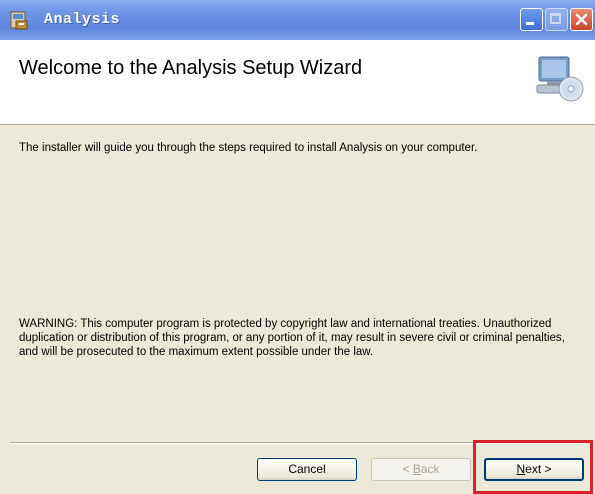  I want to click on back-mnemonic: B, so click(416, 469).